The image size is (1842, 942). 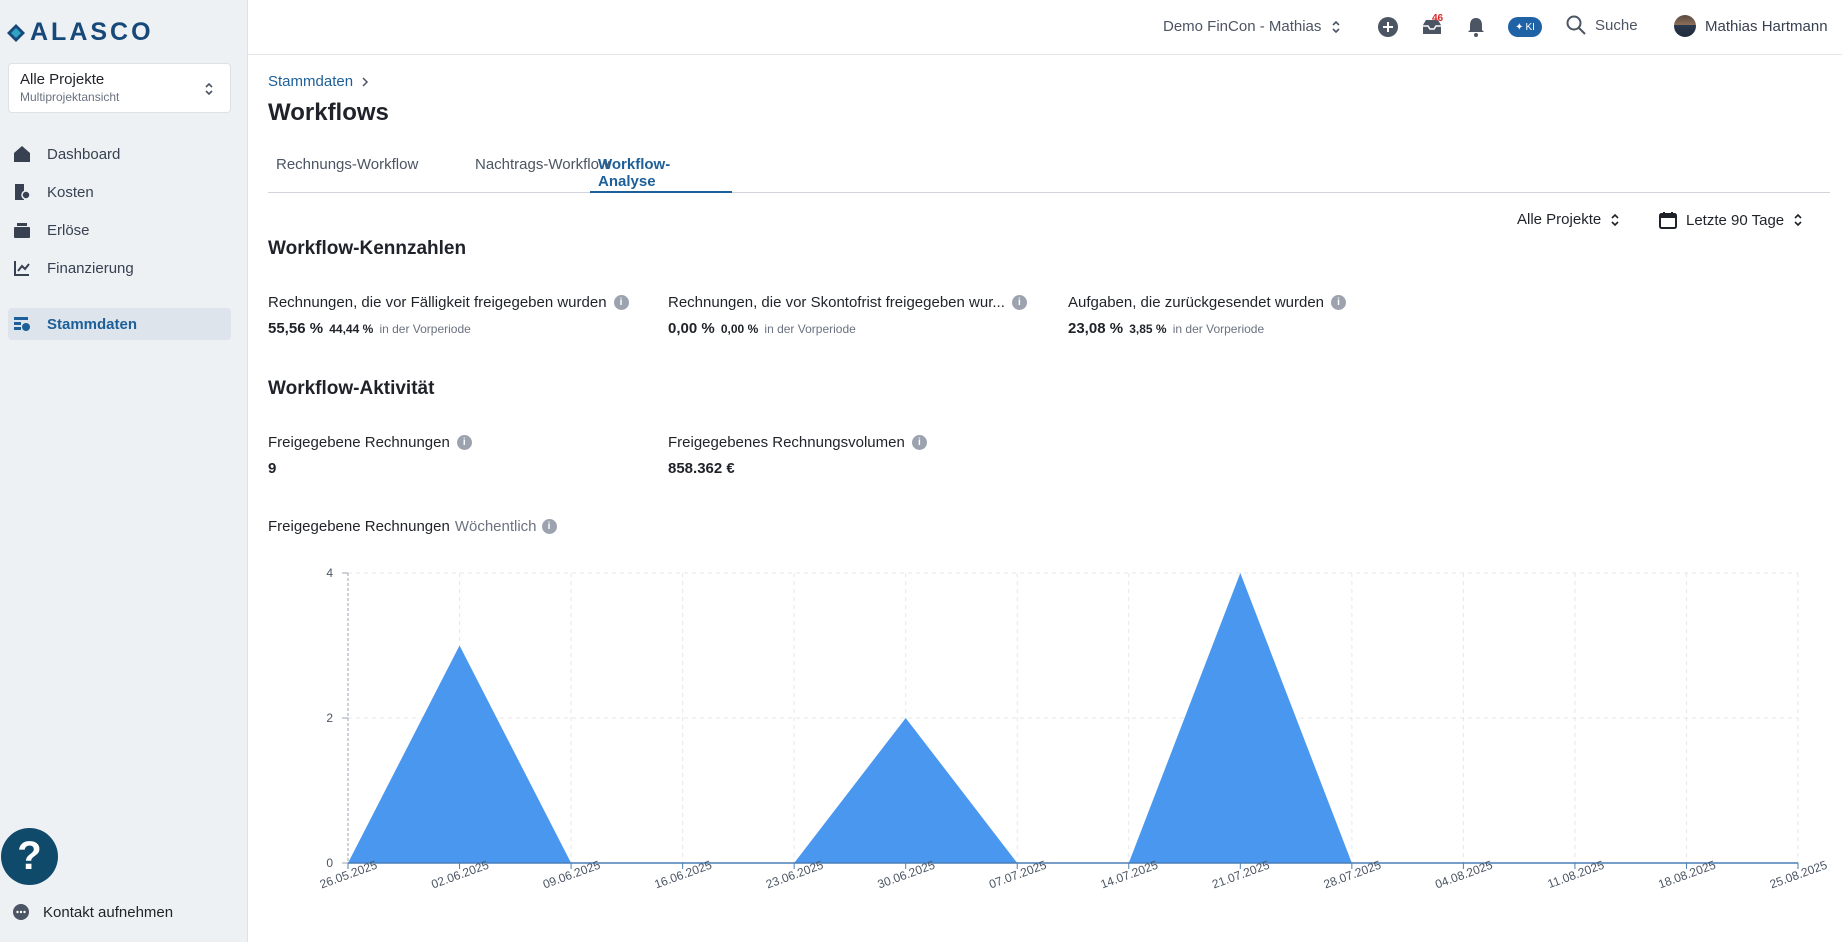 I want to click on project-filter: Alle Projekte, so click(x=1568, y=219).